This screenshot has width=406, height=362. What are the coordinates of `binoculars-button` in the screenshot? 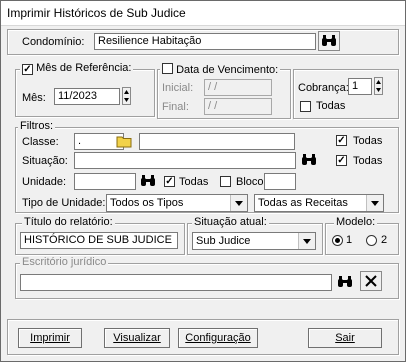 It's located at (329, 41).